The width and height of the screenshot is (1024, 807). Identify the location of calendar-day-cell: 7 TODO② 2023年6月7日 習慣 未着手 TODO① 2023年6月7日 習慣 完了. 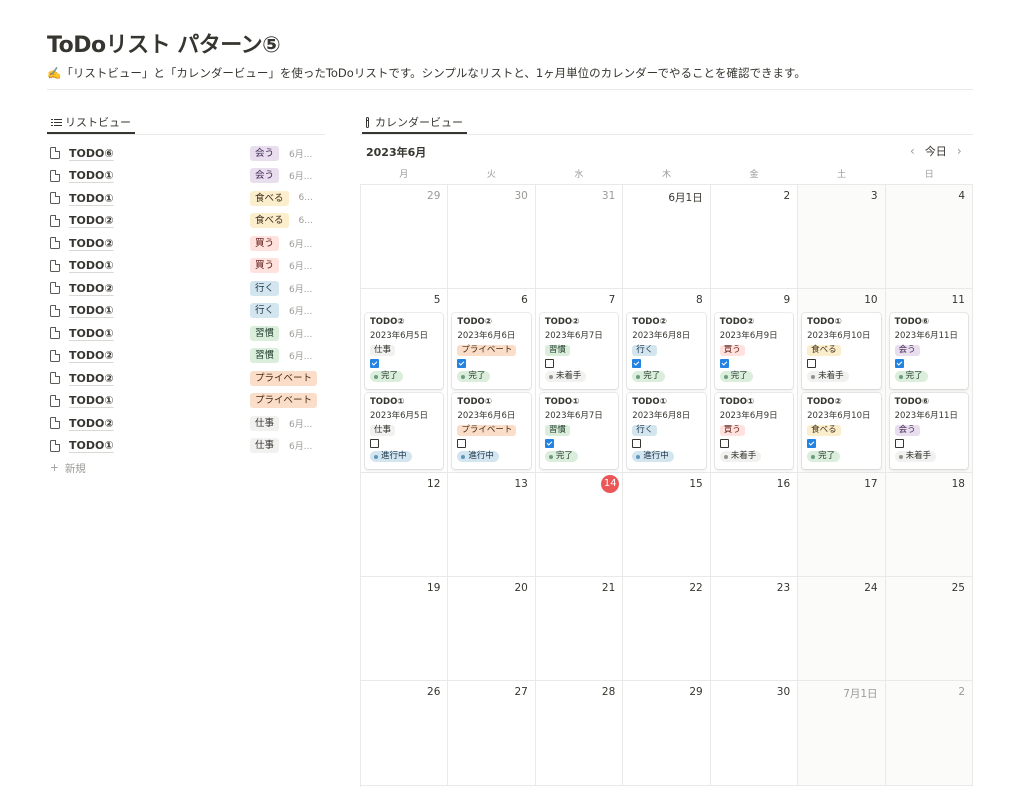
(579, 381).